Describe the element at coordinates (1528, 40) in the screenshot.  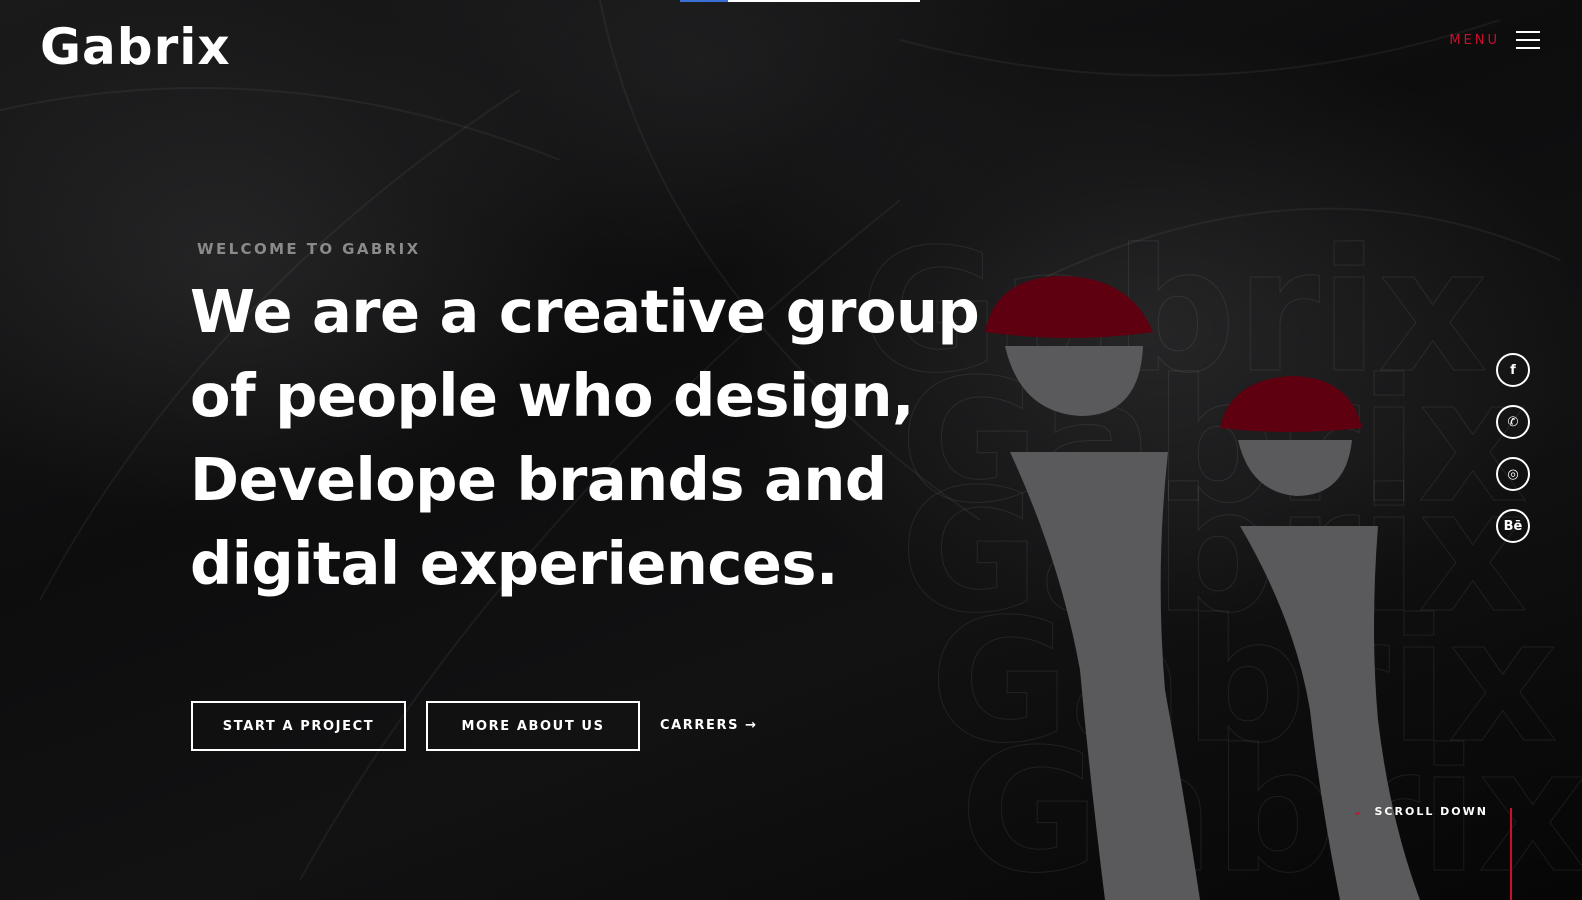
I see `hamburger-icon` at that location.